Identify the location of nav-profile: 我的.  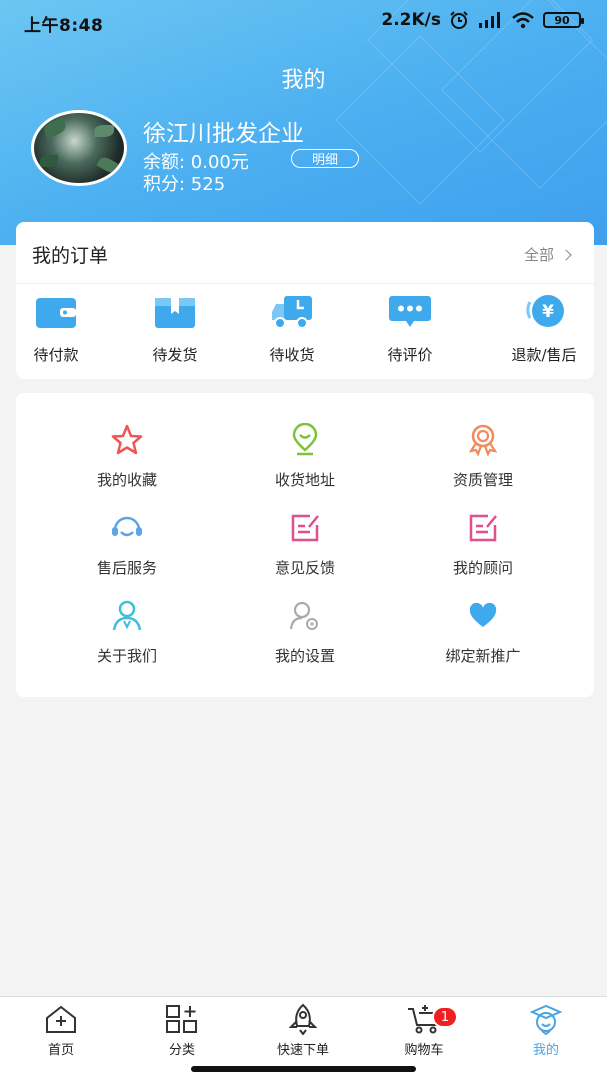
(546, 1030).